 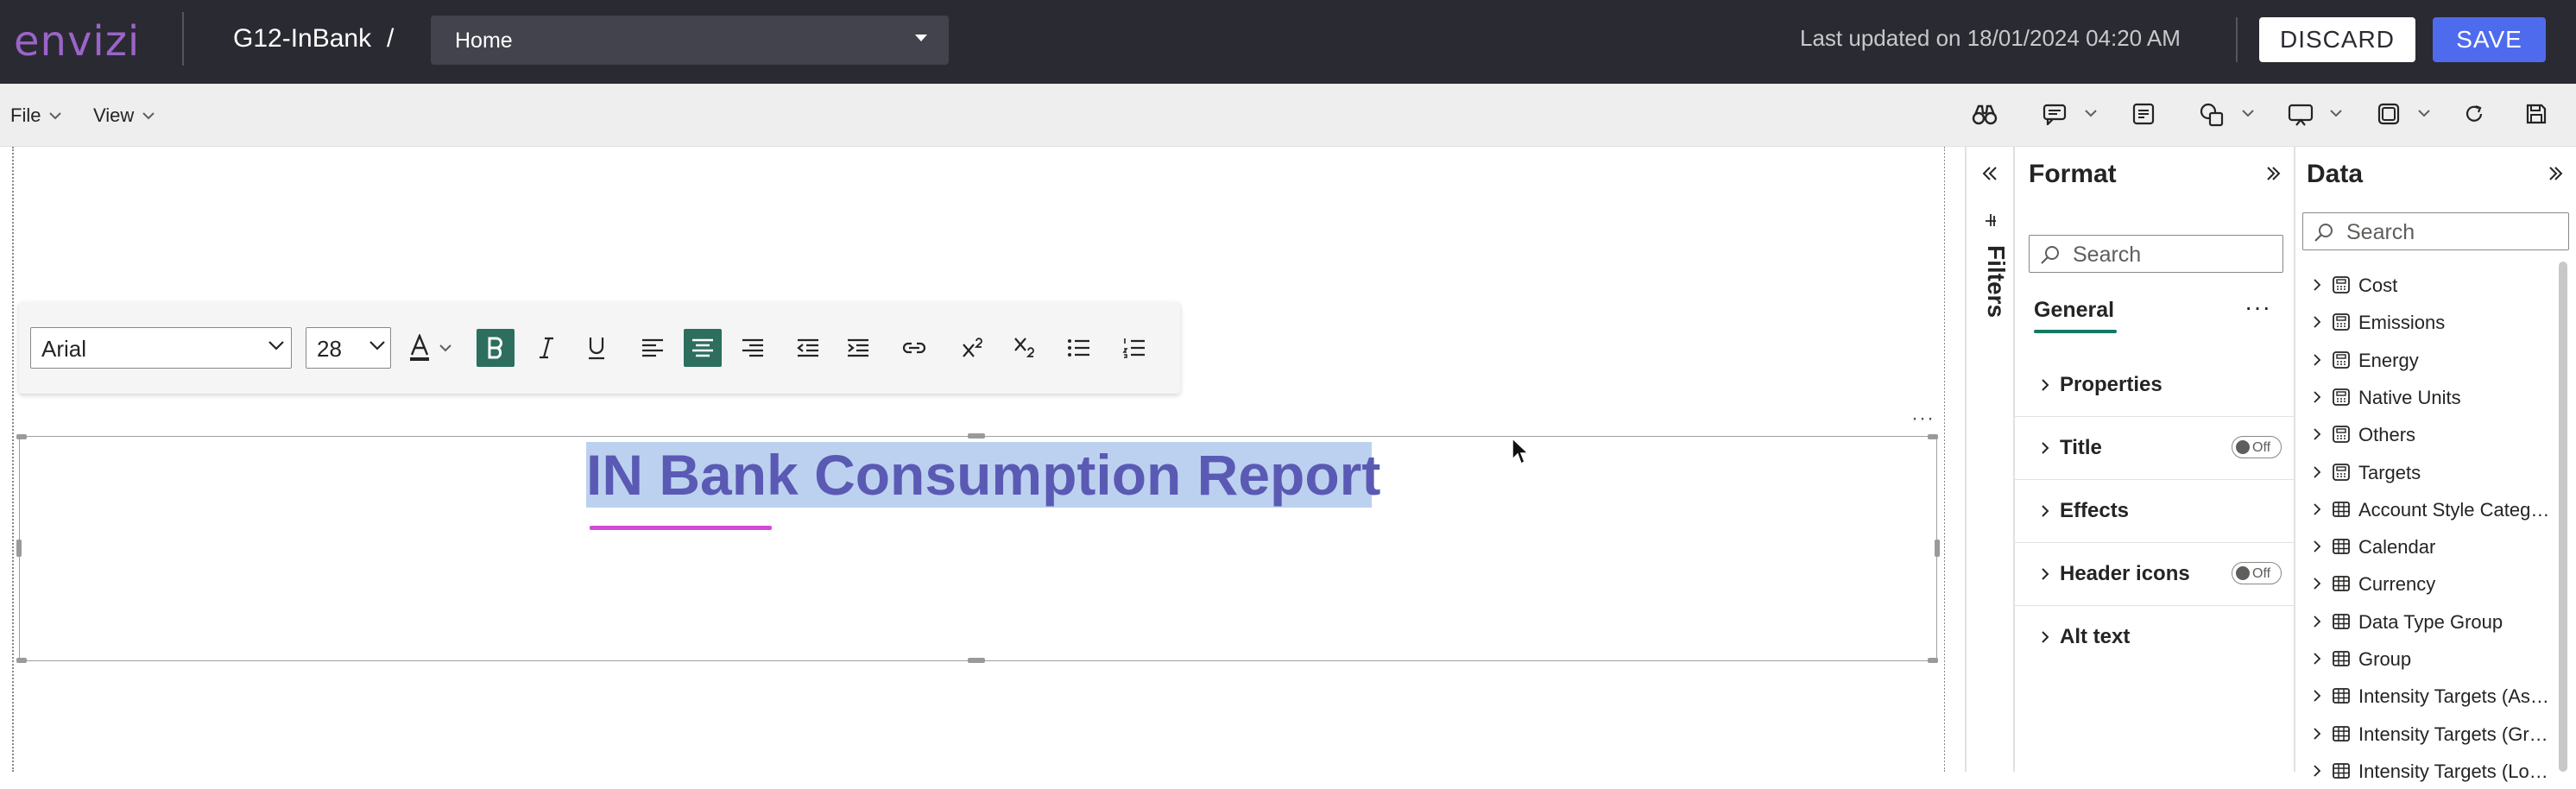 I want to click on section-title: Title Off, so click(x=2154, y=448).